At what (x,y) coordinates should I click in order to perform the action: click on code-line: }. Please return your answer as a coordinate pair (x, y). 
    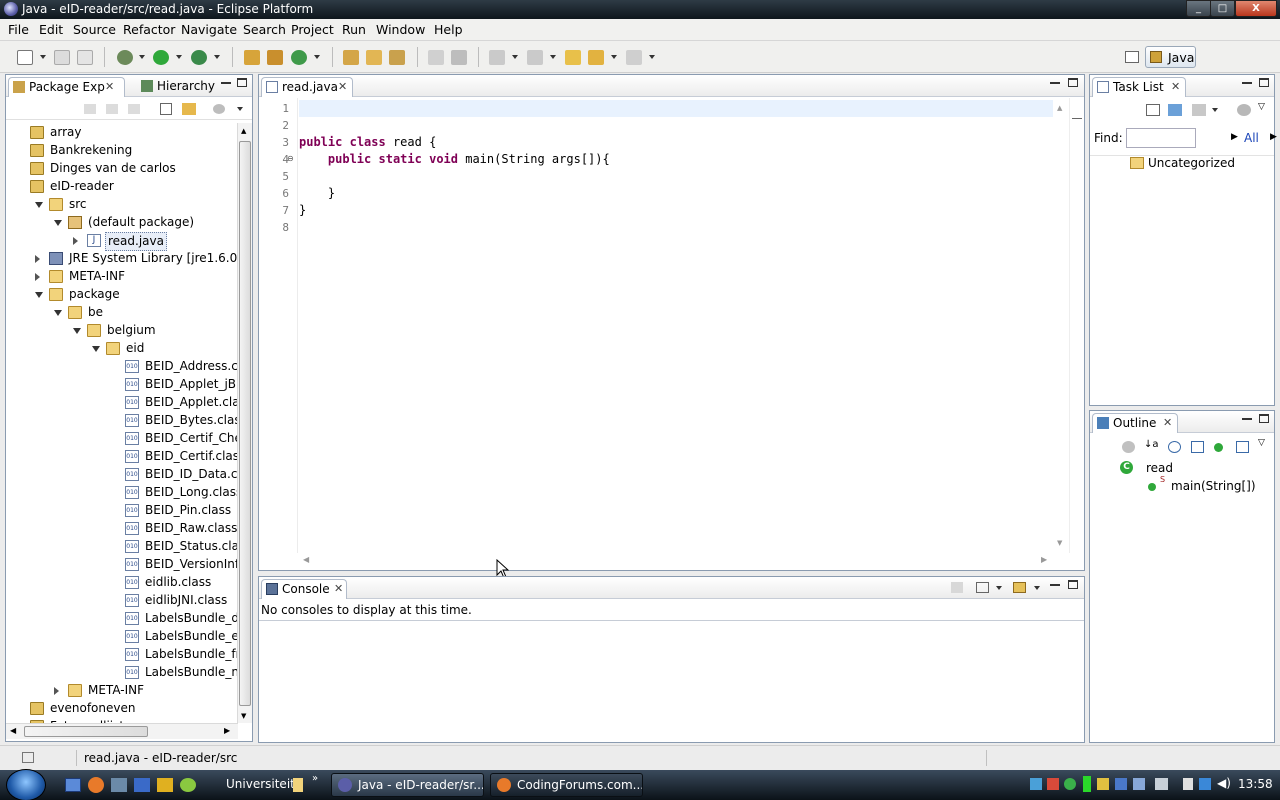
    Looking at the image, I should click on (302, 210).